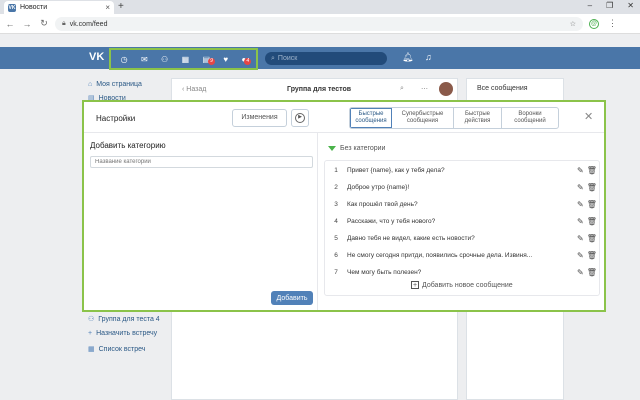 The width and height of the screenshot is (640, 400). I want to click on list-item: 7 Чем могу быть полезен? ✎ 🗑︎, so click(463, 272).